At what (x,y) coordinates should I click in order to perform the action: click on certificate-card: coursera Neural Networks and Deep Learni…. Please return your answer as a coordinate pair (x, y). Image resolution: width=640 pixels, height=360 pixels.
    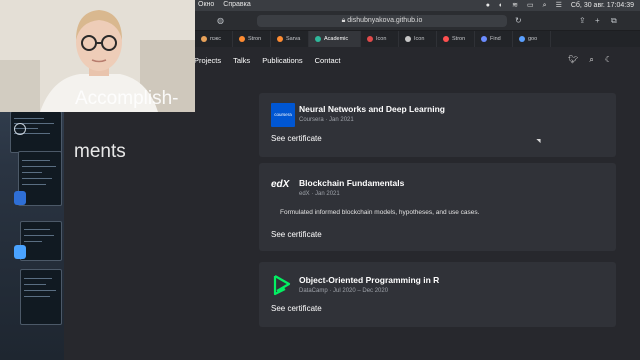
    Looking at the image, I should click on (437, 125).